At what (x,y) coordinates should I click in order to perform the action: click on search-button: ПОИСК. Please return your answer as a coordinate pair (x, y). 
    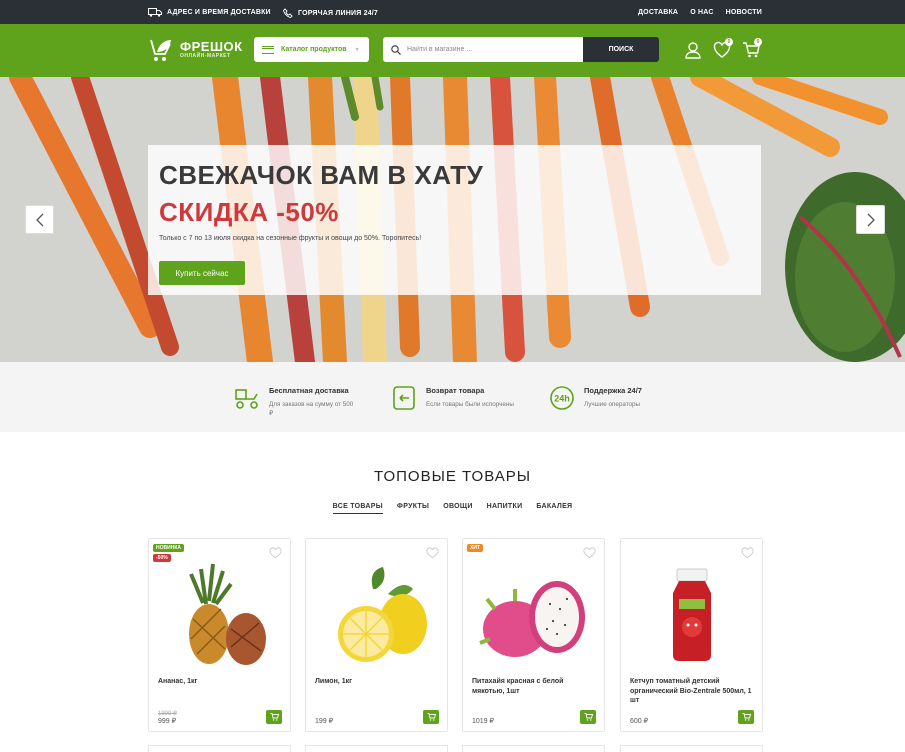
    Looking at the image, I should click on (621, 49).